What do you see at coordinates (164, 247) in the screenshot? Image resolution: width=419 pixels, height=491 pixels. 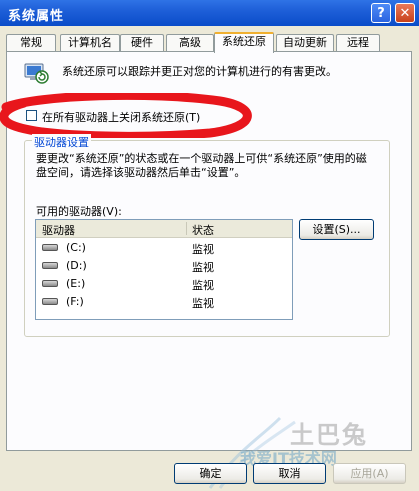 I see `drive-row-c: (C:) 监视` at bounding box center [164, 247].